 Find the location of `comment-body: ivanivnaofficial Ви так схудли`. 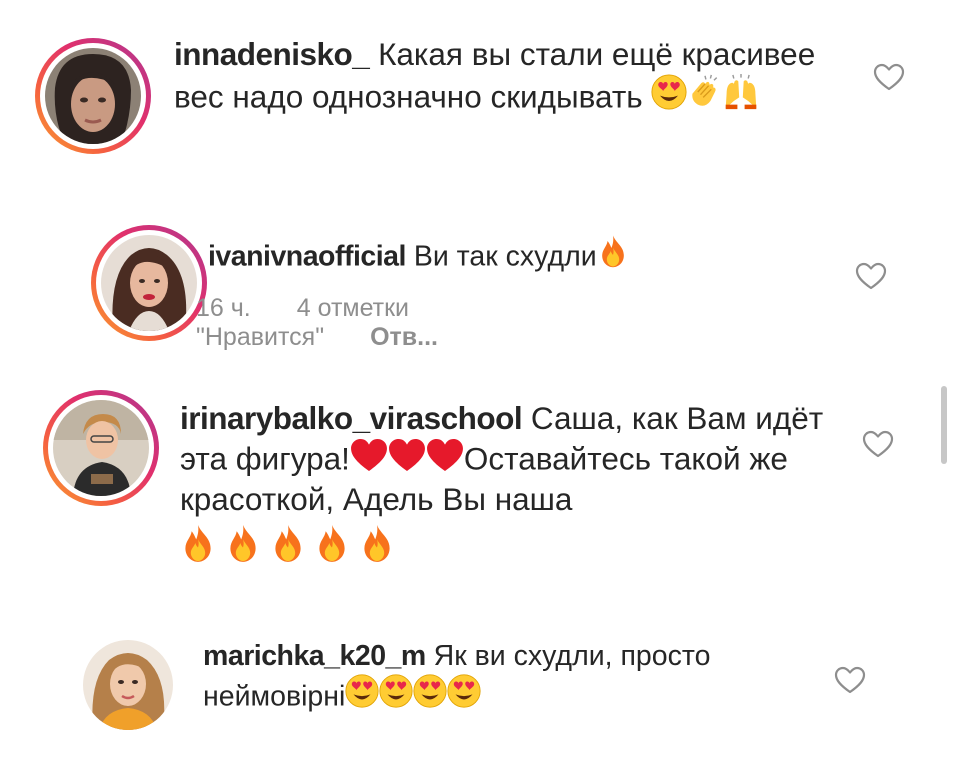

comment-body: ivanivnaofficial Ви так схудли is located at coordinates (528, 254).